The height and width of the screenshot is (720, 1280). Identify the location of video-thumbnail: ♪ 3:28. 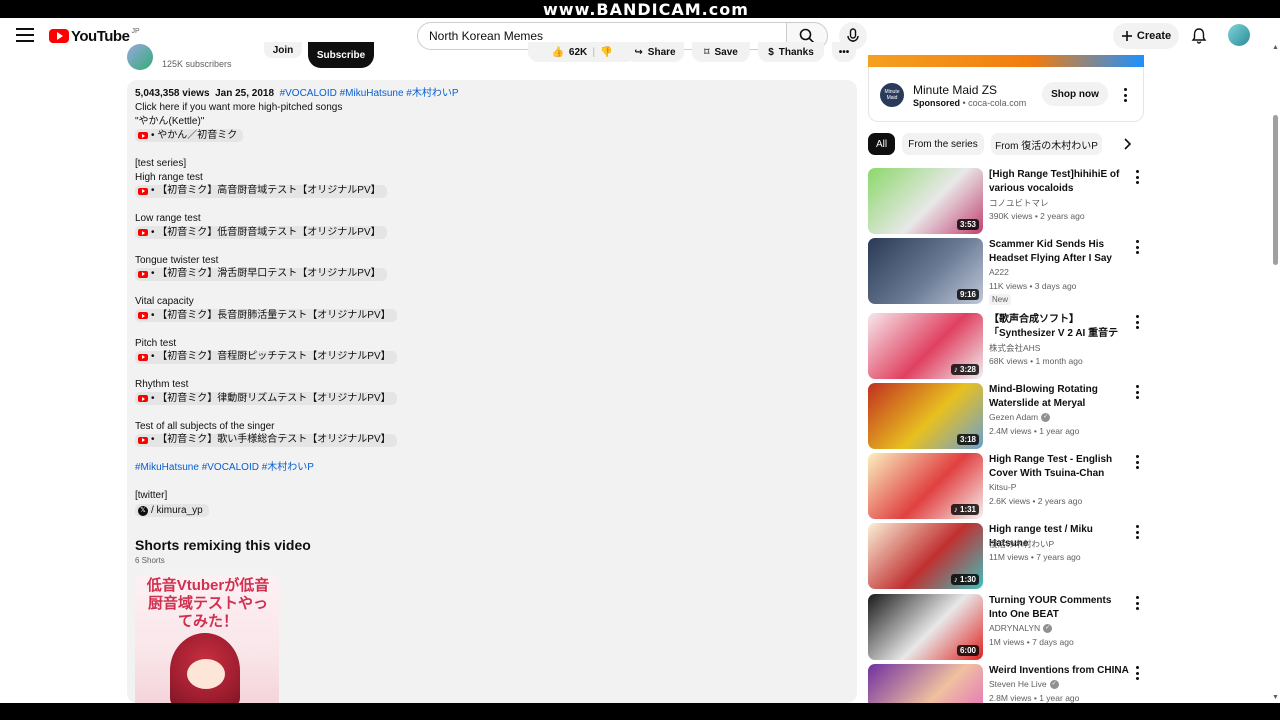
(925, 346).